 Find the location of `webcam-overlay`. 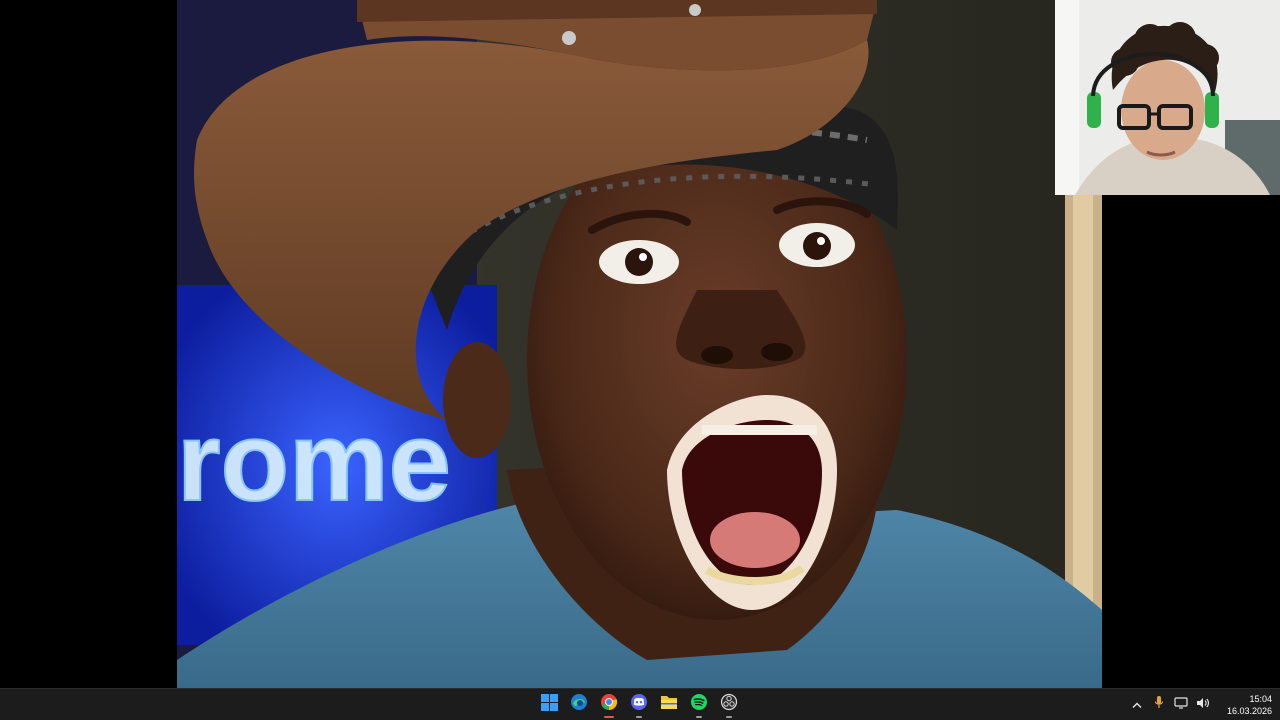

webcam-overlay is located at coordinates (1167, 97).